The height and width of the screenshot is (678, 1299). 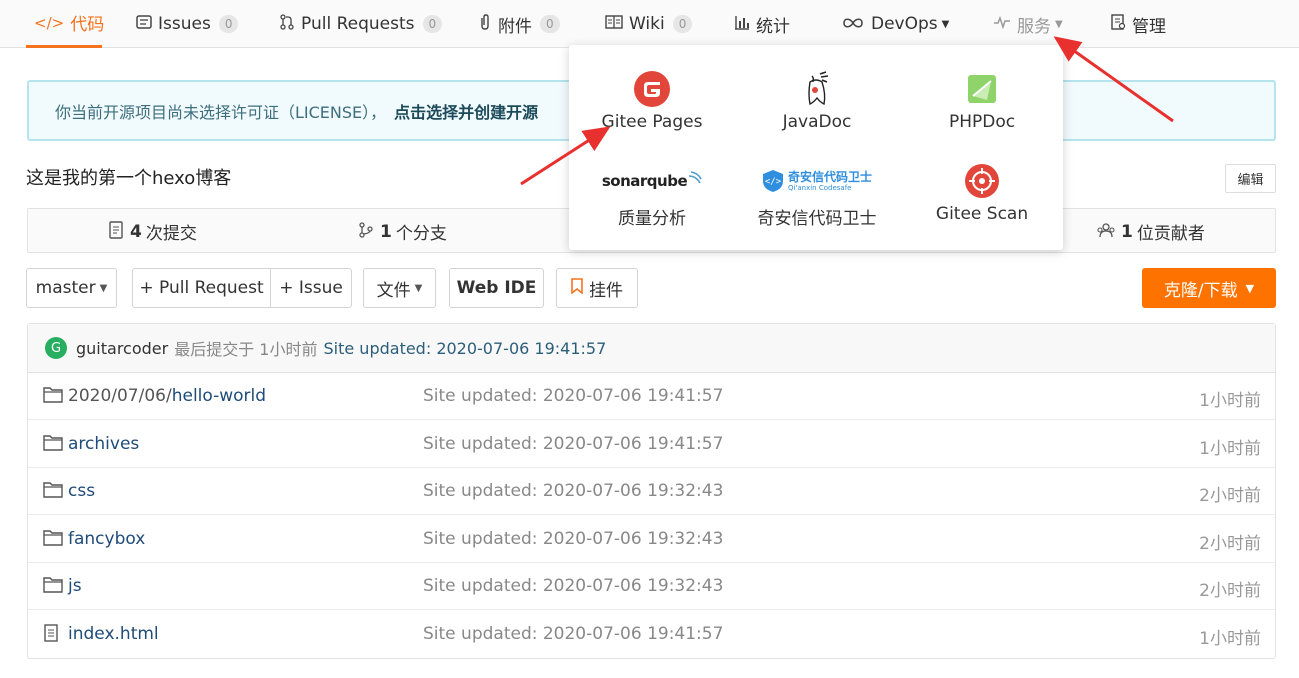 What do you see at coordinates (817, 219) in the screenshot?
I see `service-qianxin-label: 奇安信代码卫士` at bounding box center [817, 219].